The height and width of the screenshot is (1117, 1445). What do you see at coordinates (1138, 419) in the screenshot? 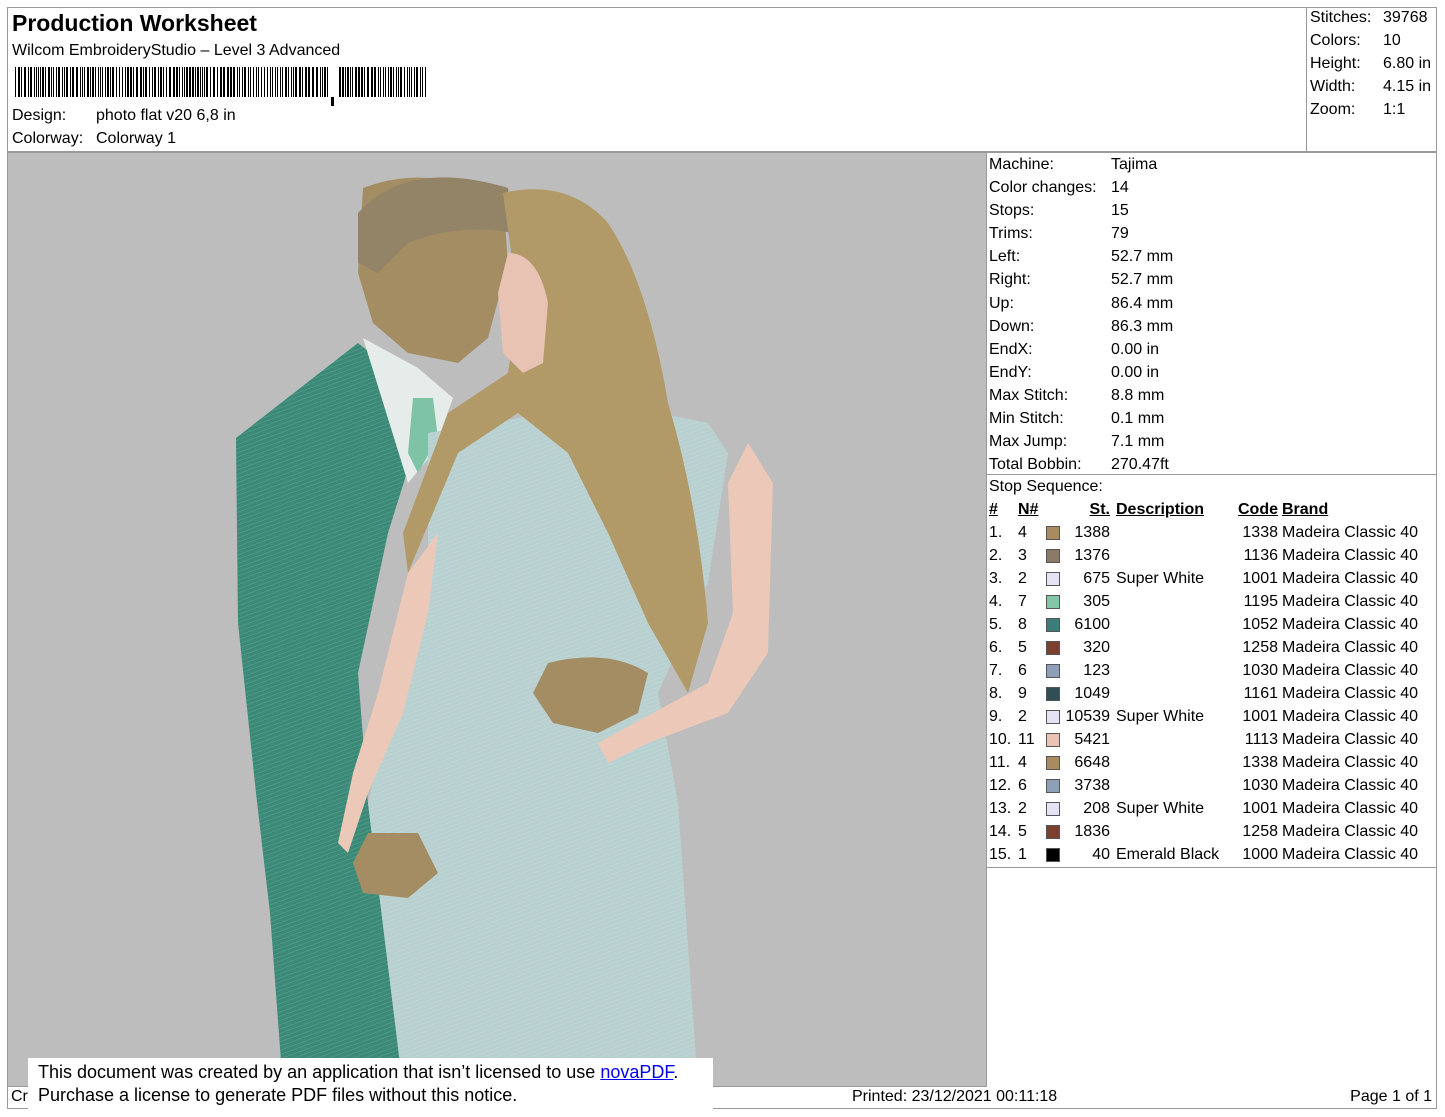
I see `info-value: 0.1 mm` at bounding box center [1138, 419].